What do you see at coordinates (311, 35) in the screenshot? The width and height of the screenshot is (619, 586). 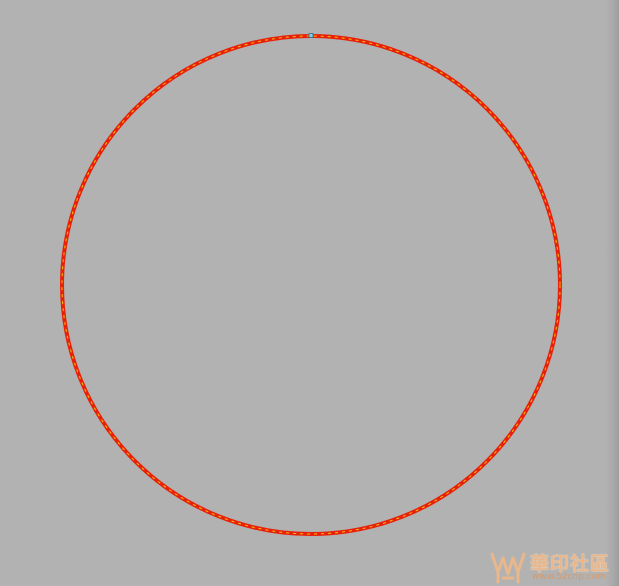 I see `node-handle-icon` at bounding box center [311, 35].